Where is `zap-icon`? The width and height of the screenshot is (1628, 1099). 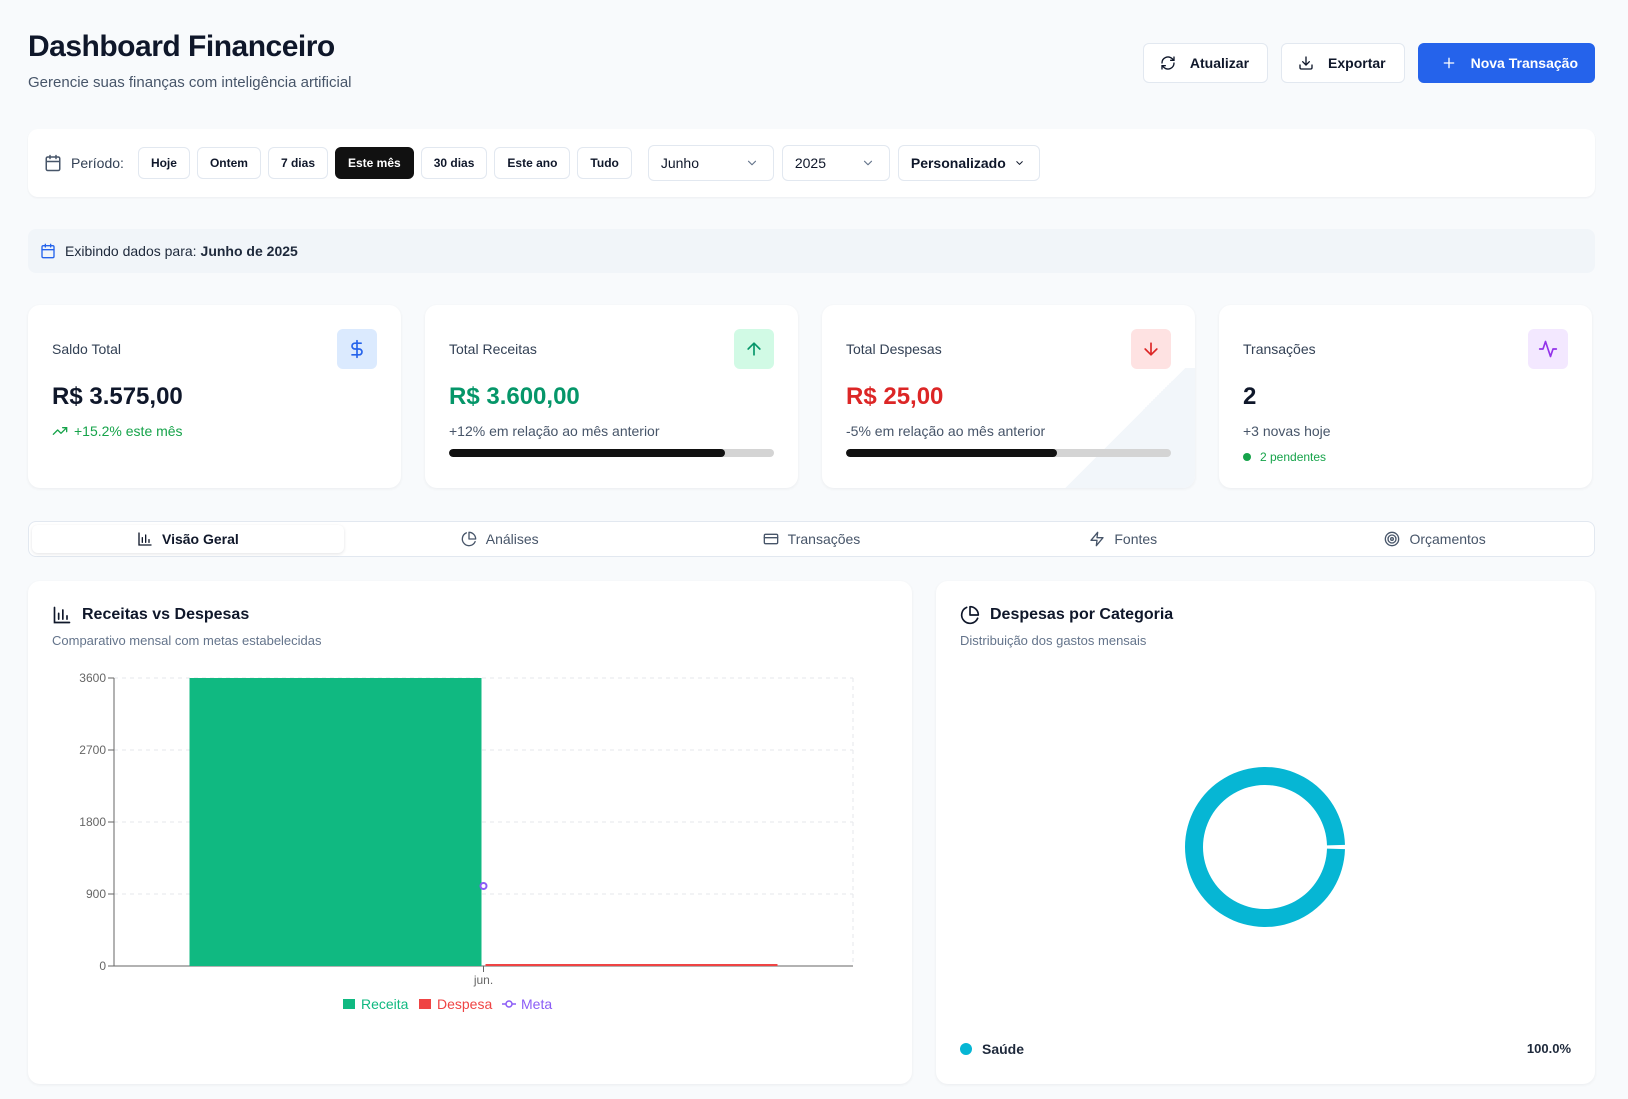 zap-icon is located at coordinates (1097, 539).